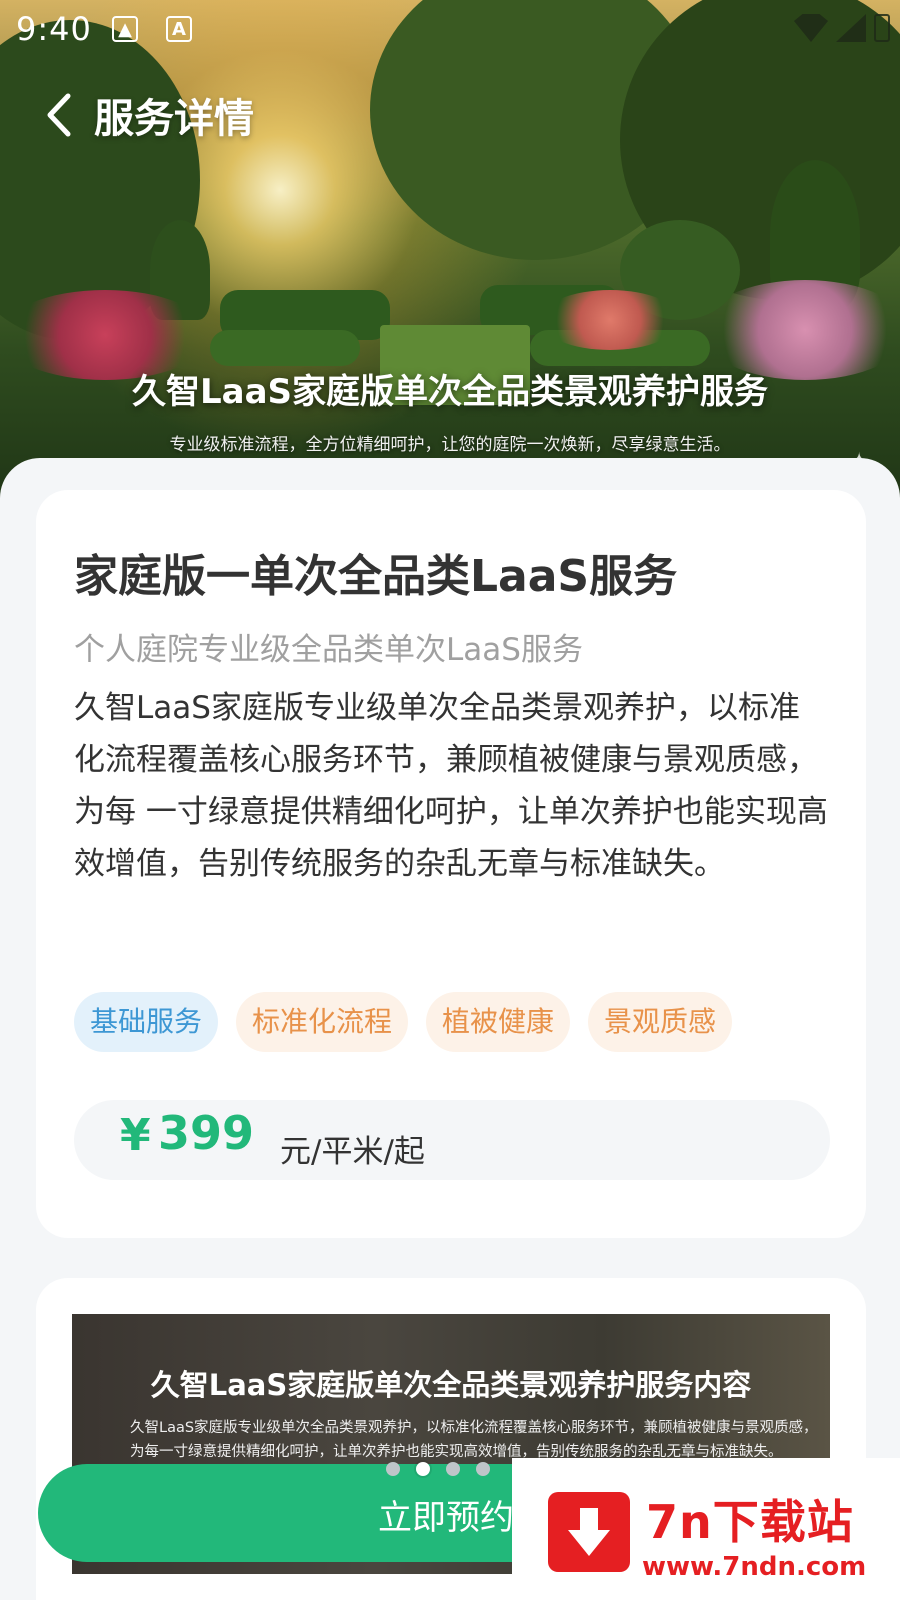 This screenshot has height=1600, width=900. Describe the element at coordinates (450, 30) in the screenshot. I see `status-bar: 9:40 ▲ A` at that location.